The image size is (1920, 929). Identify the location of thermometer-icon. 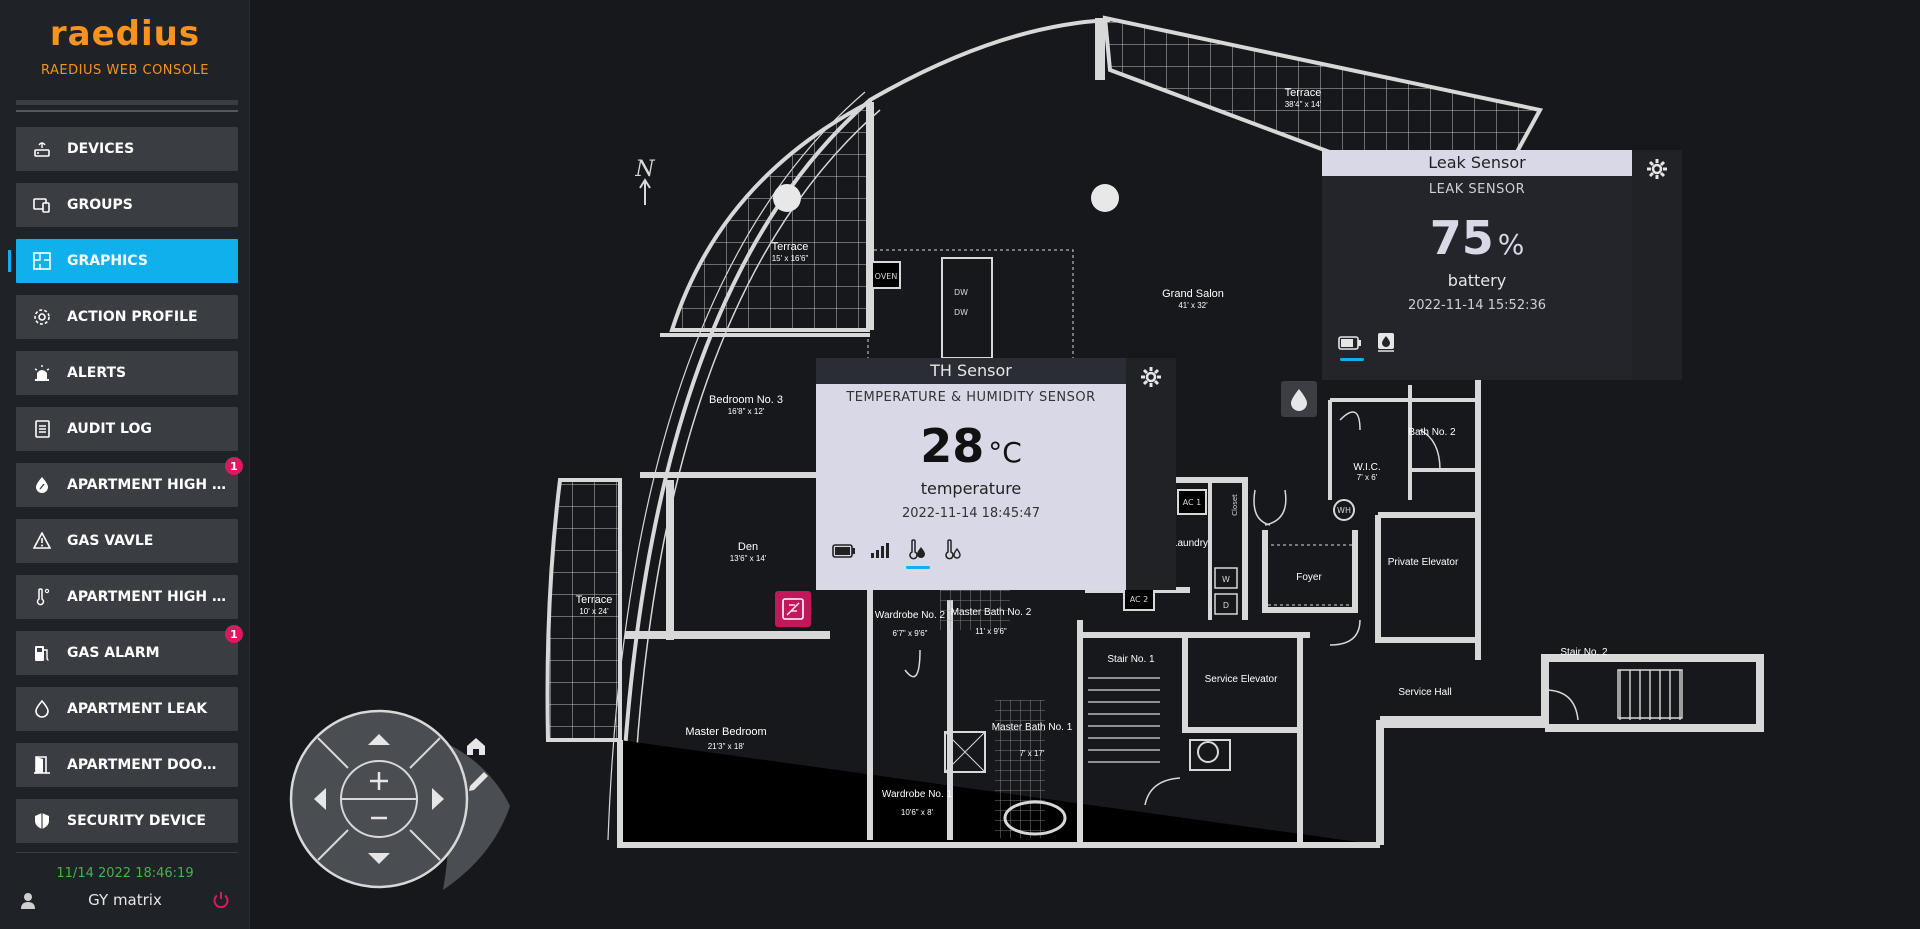
(42, 597).